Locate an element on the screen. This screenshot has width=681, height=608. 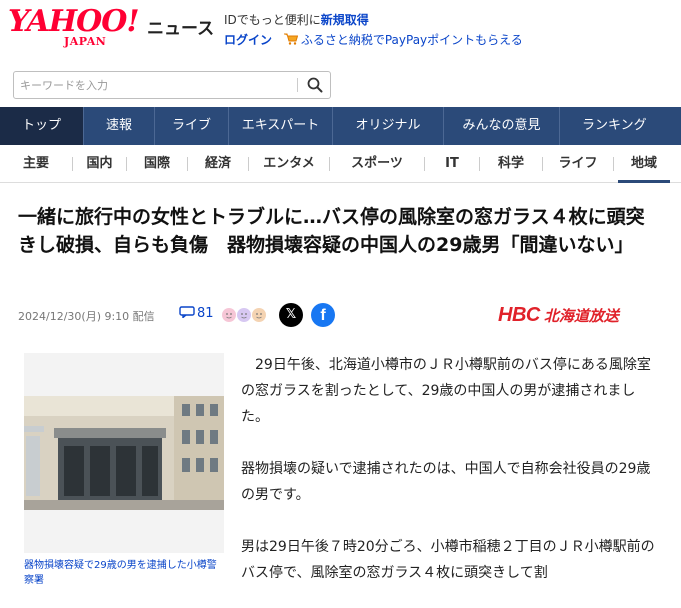
x-share-icon: 𝕏 is located at coordinates (291, 315).